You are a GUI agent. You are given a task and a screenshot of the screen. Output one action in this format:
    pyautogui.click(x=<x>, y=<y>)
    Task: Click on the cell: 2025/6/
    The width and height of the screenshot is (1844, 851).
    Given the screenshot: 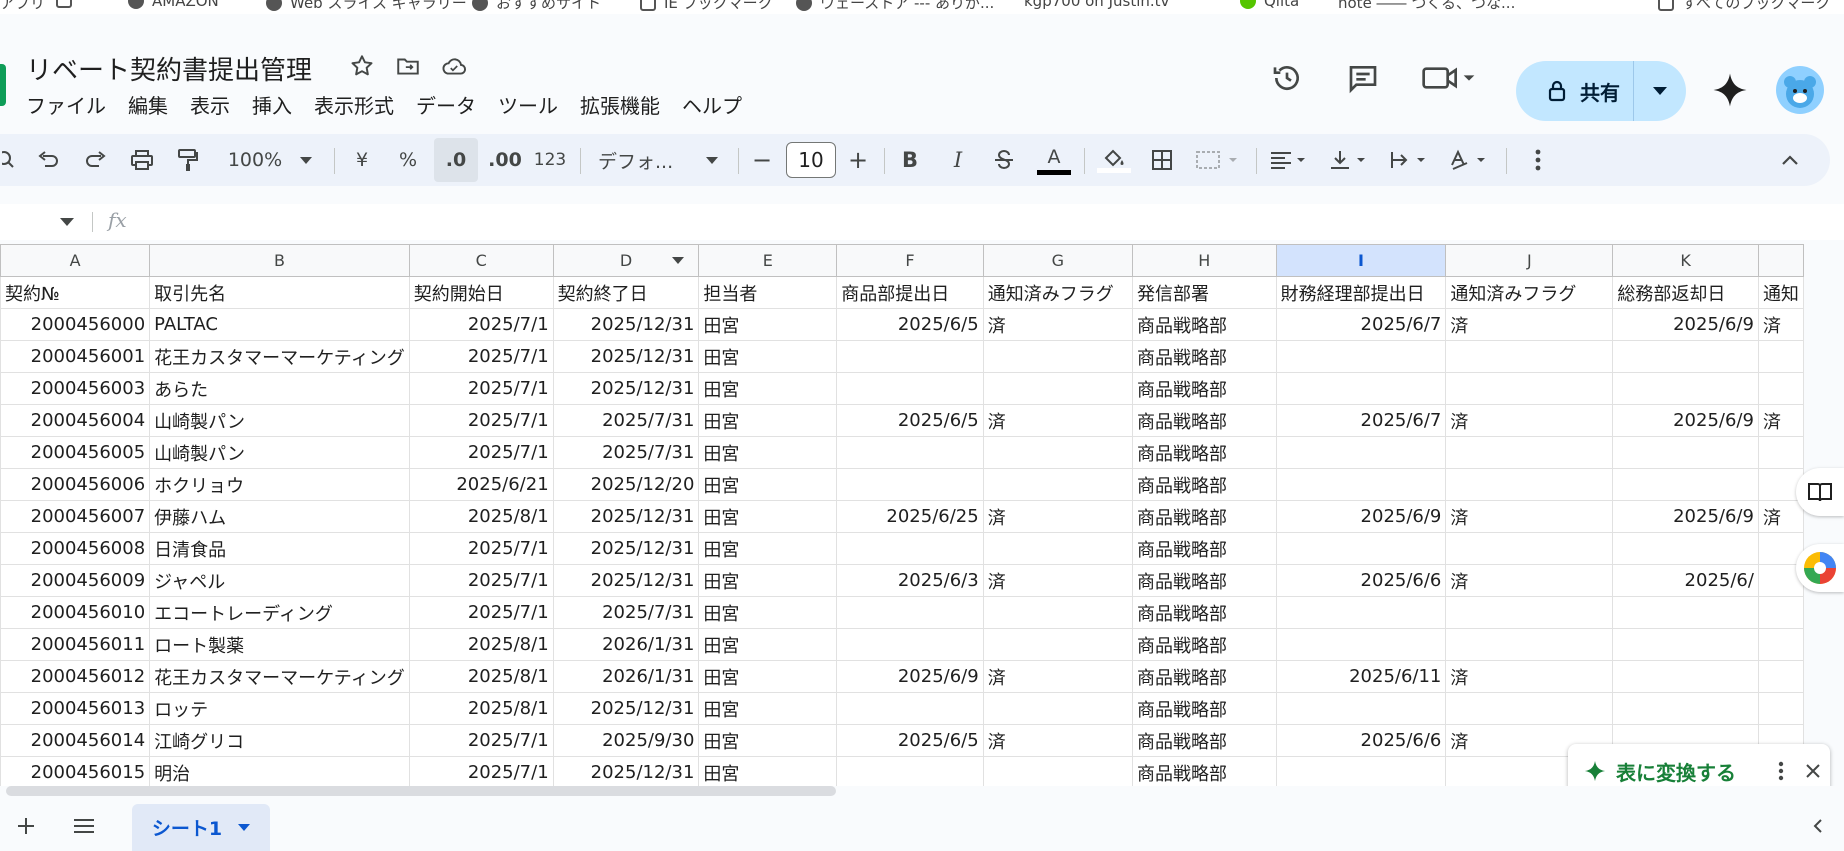 What is the action you would take?
    pyautogui.click(x=1685, y=580)
    